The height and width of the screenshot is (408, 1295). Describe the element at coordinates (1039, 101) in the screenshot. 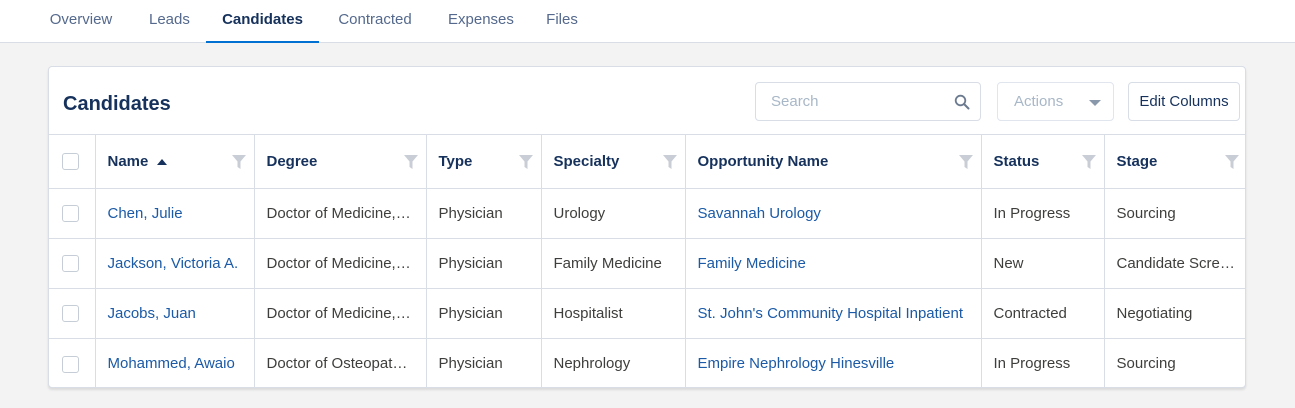

I see `actions-label: Actions` at that location.